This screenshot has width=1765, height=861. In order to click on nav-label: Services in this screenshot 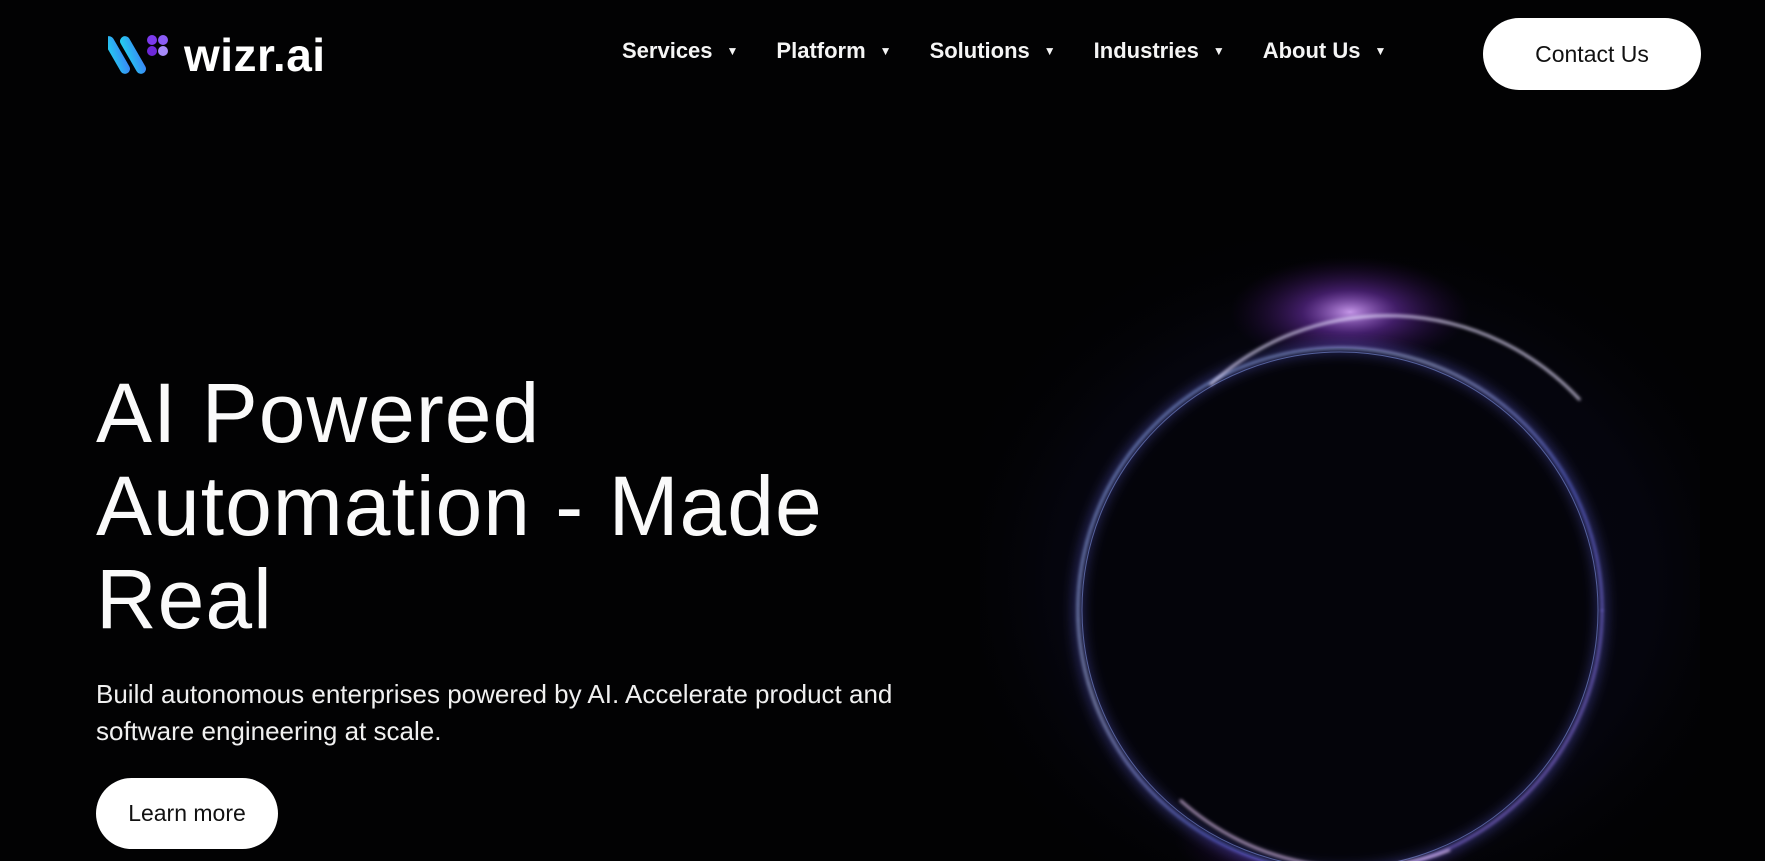, I will do `click(667, 50)`.